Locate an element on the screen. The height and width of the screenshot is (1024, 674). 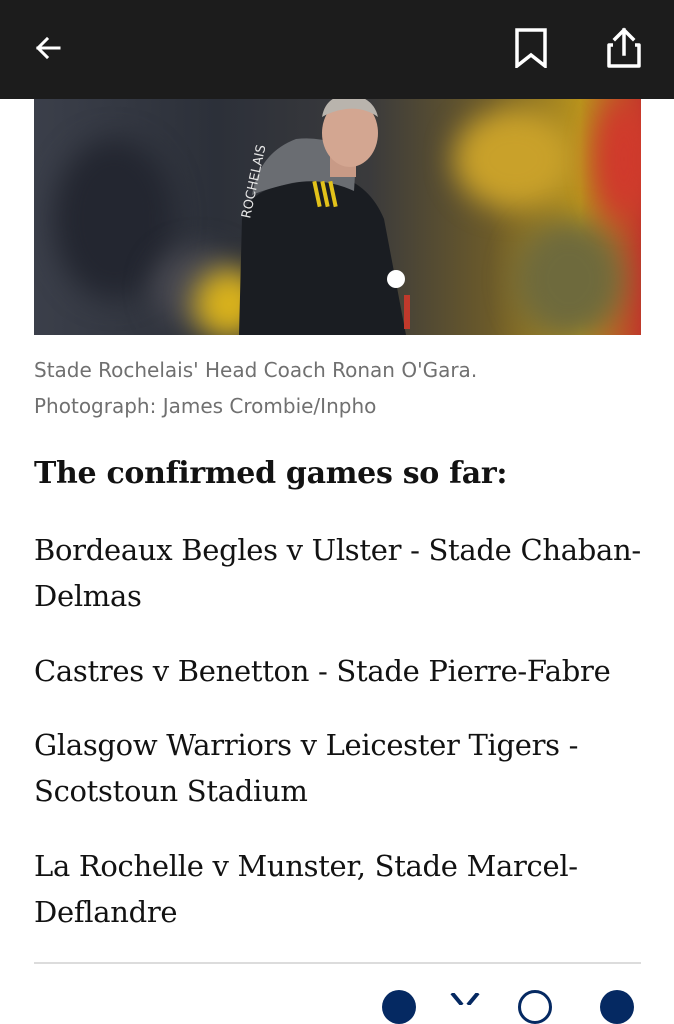
email-icon is located at coordinates (399, 1007).